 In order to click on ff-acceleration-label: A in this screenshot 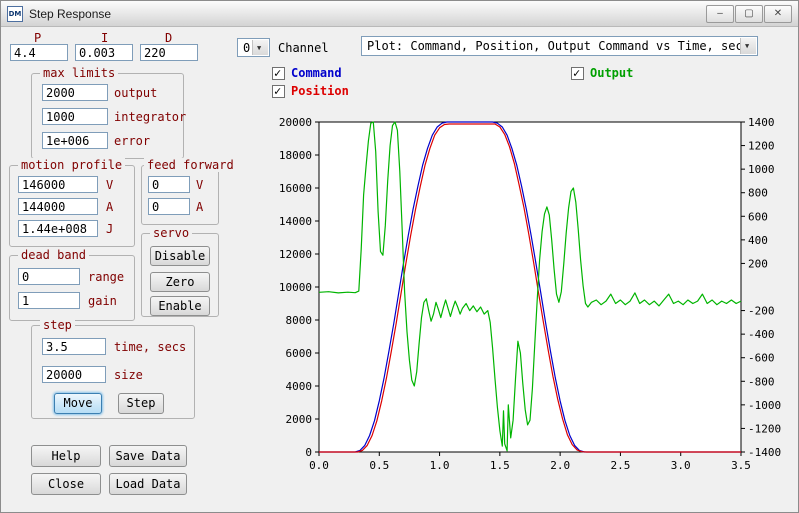, I will do `click(200, 207)`.